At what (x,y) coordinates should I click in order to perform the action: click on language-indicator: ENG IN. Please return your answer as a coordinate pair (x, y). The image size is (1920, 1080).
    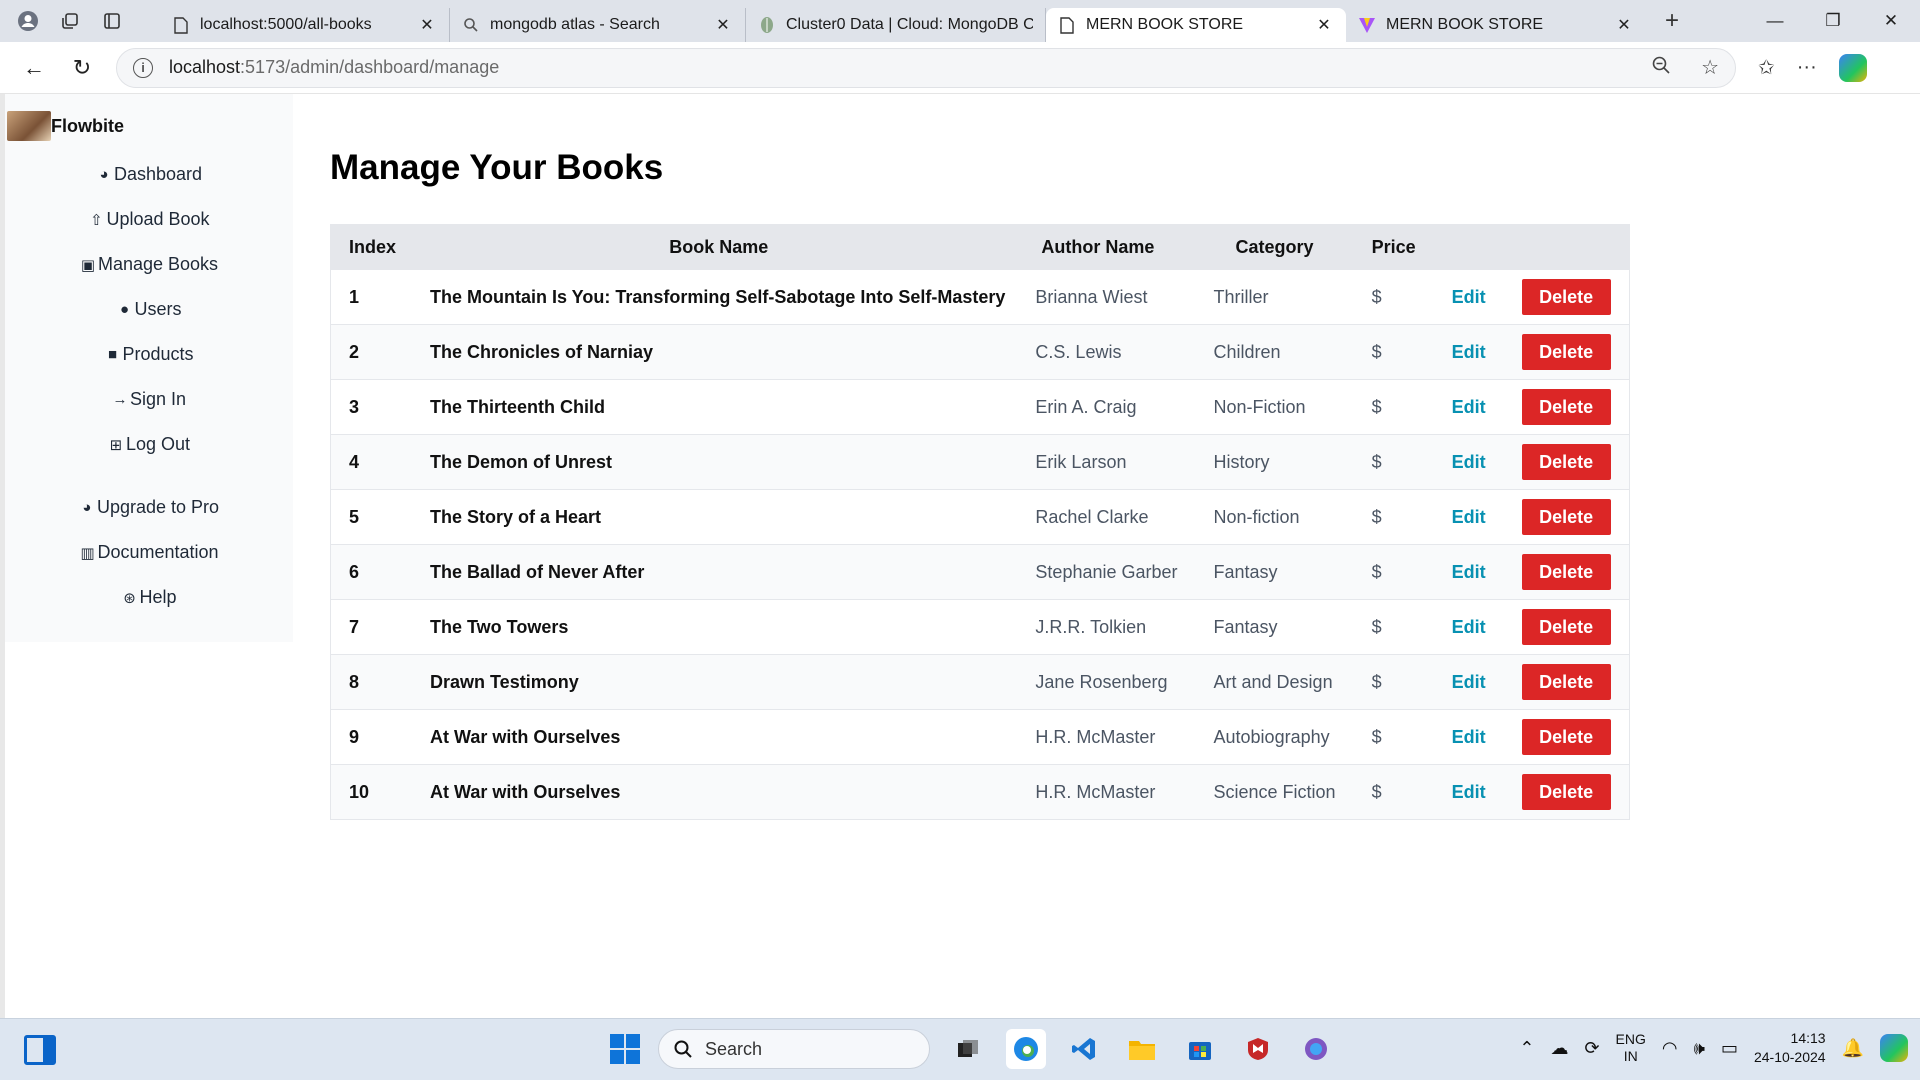
    Looking at the image, I should click on (1631, 1048).